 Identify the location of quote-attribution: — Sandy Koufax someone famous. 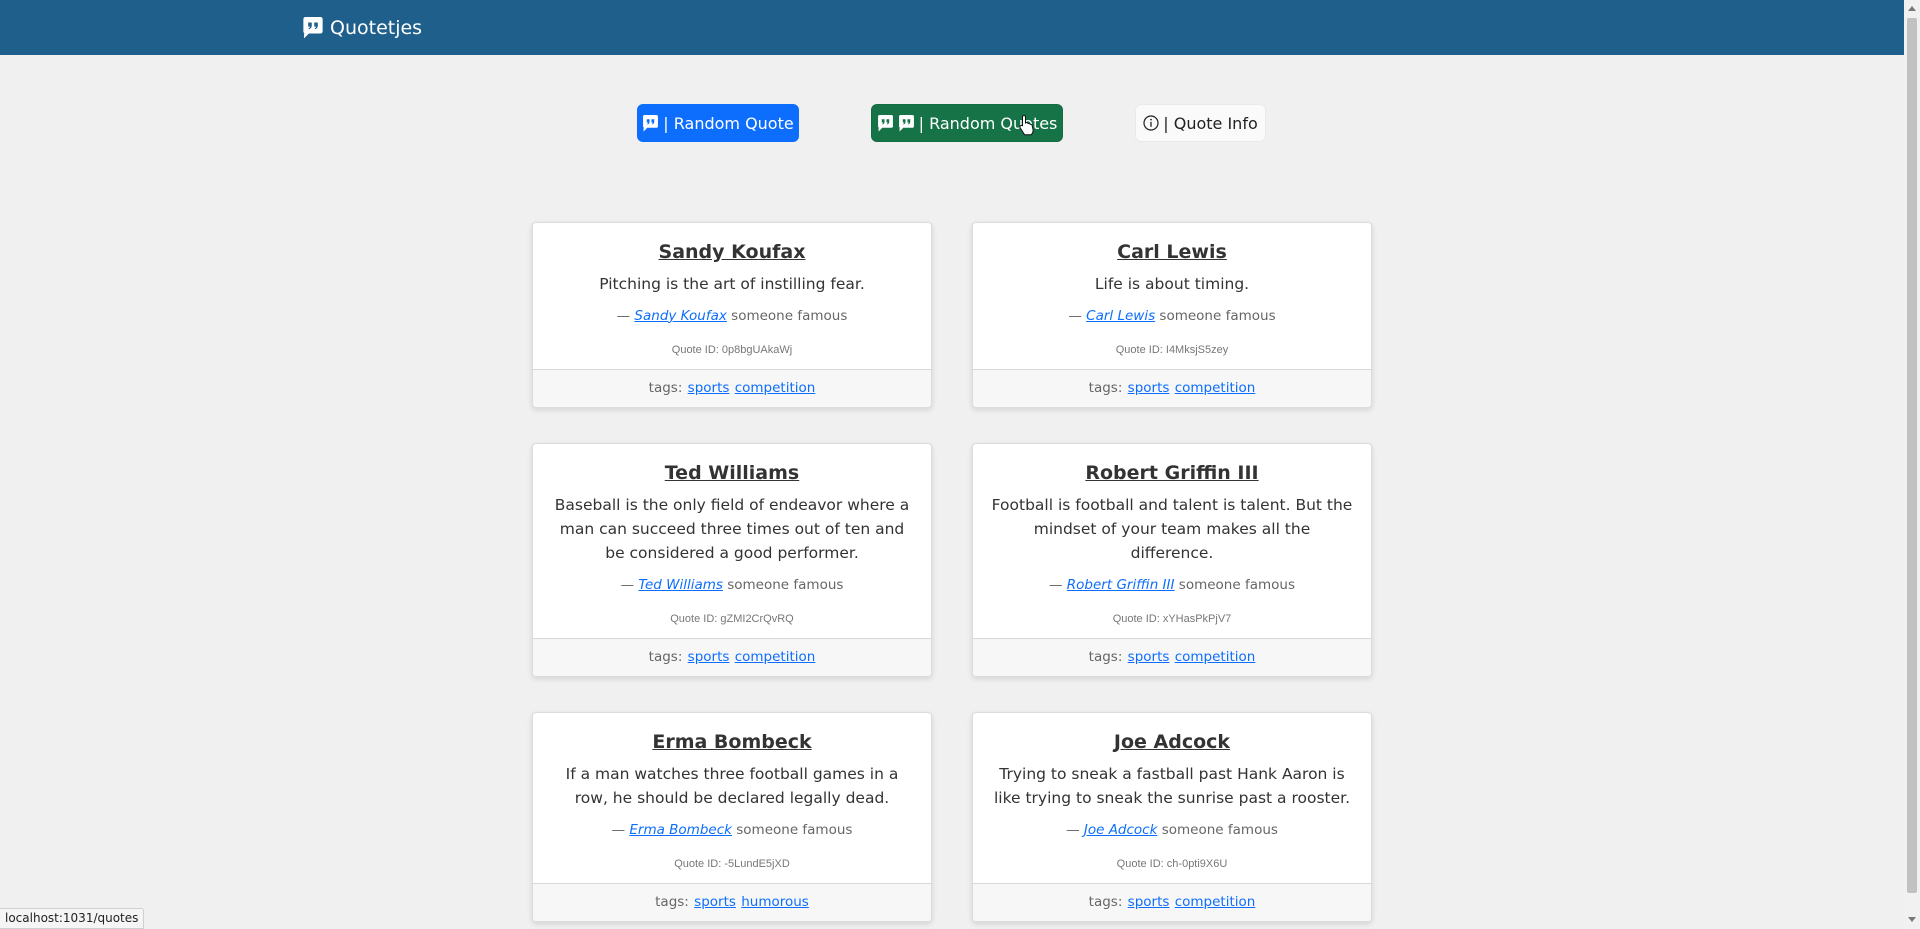
(732, 315).